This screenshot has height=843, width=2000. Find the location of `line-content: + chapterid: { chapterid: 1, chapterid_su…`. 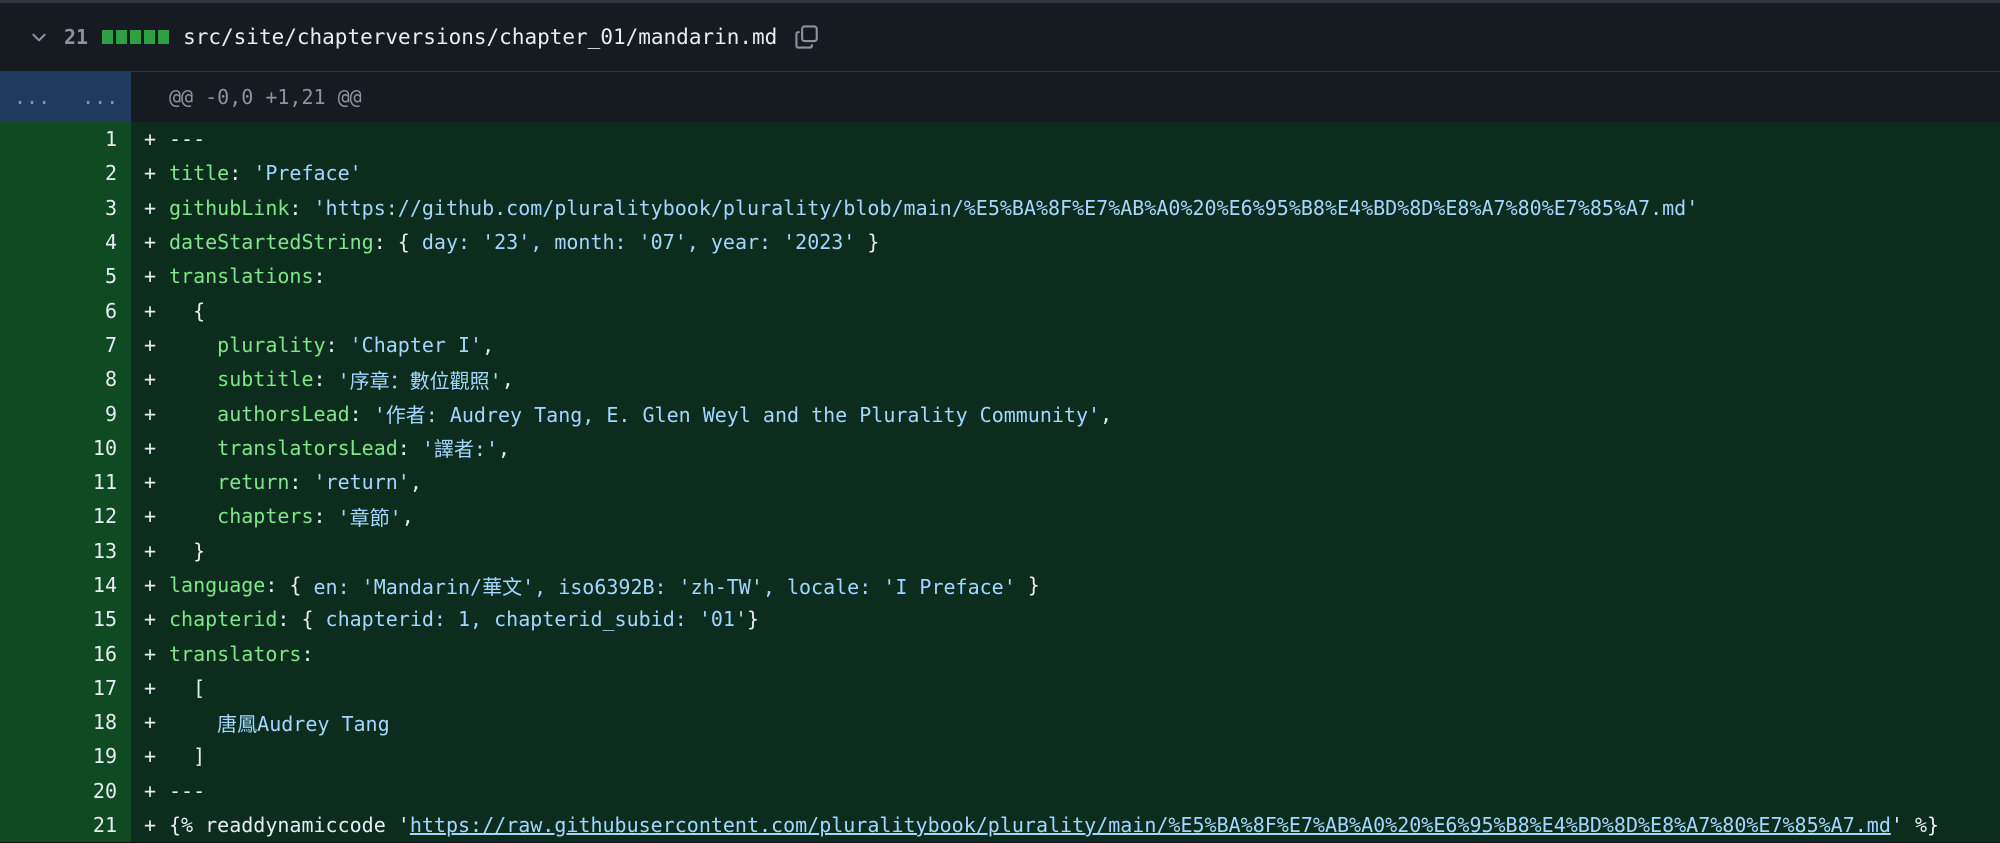

line-content: + chapterid: { chapterid: 1, chapterid_su… is located at coordinates (1065, 619).